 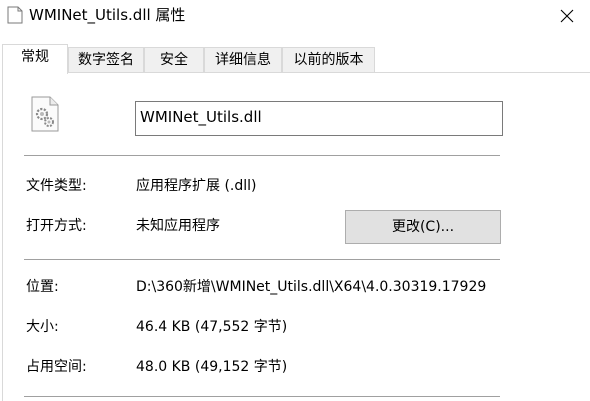 I want to click on tab-digital-signatures: 数字签名, so click(x=106, y=60).